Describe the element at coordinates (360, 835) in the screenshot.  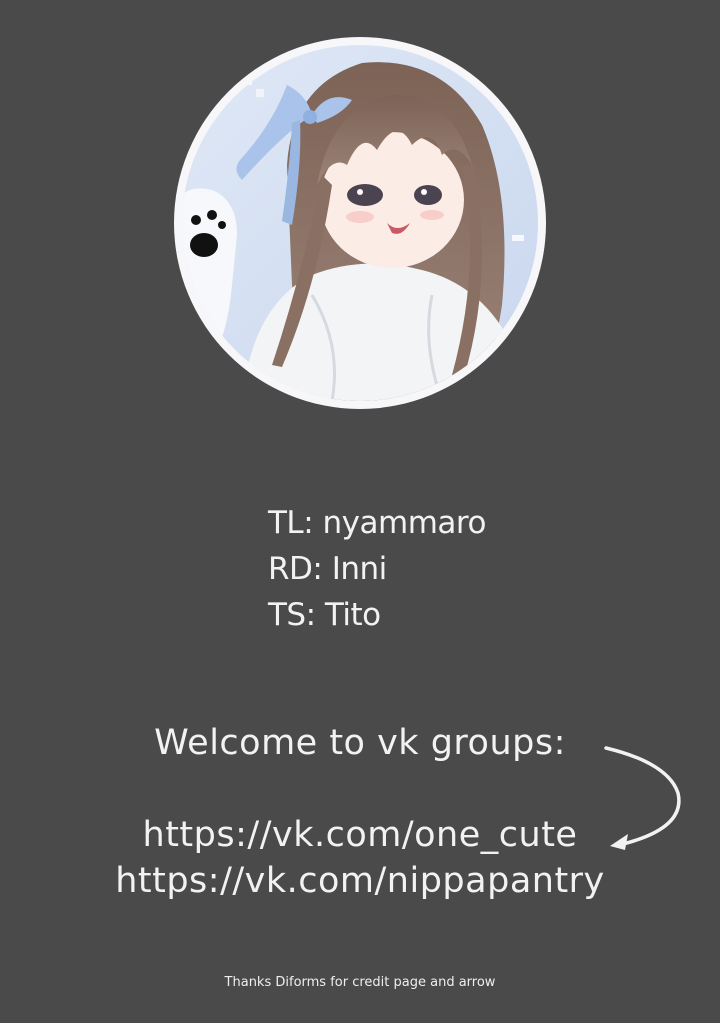
I see `group-link-one-cute: https://vk.com/one_cute` at that location.